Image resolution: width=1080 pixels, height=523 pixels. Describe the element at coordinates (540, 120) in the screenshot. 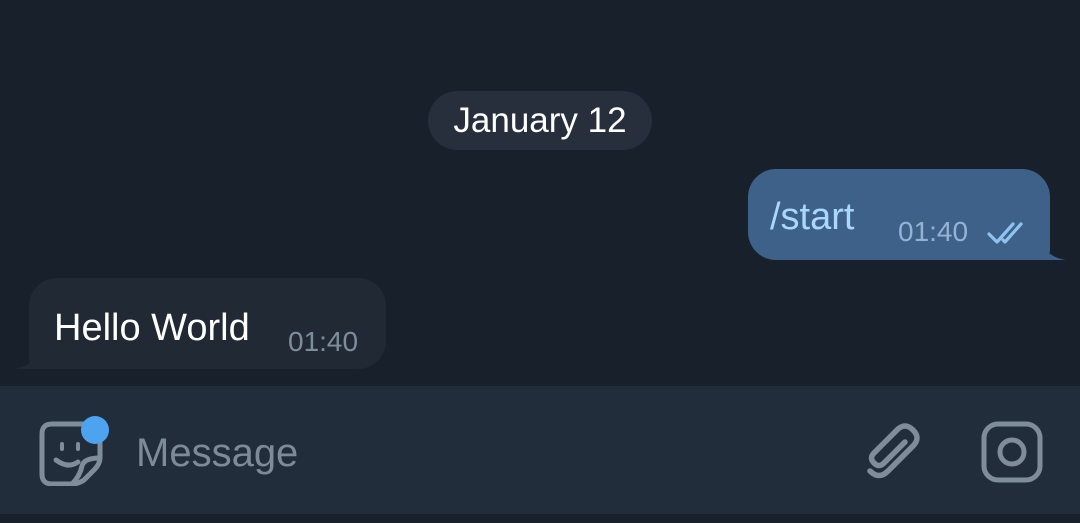

I see `date-separator: January 12` at that location.